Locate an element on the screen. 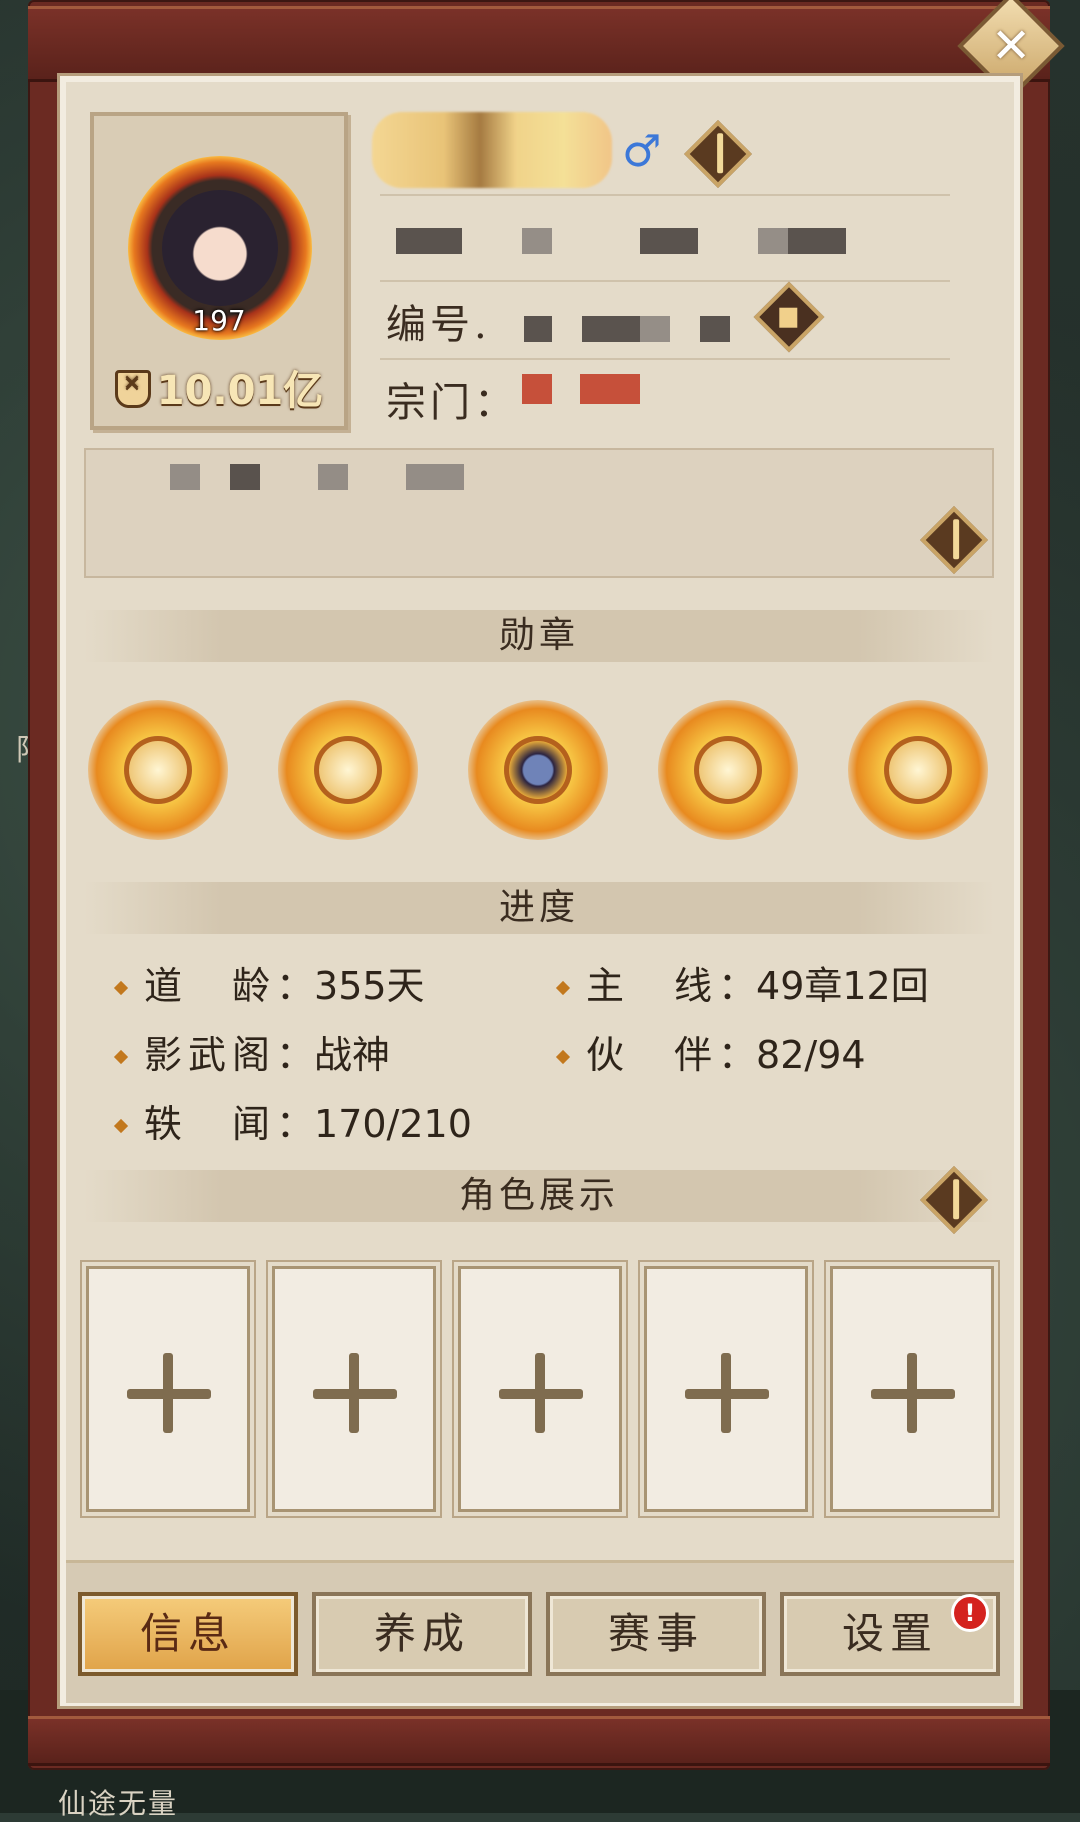 This screenshot has width=1080, height=1822. deity-medal-icon is located at coordinates (728, 770).